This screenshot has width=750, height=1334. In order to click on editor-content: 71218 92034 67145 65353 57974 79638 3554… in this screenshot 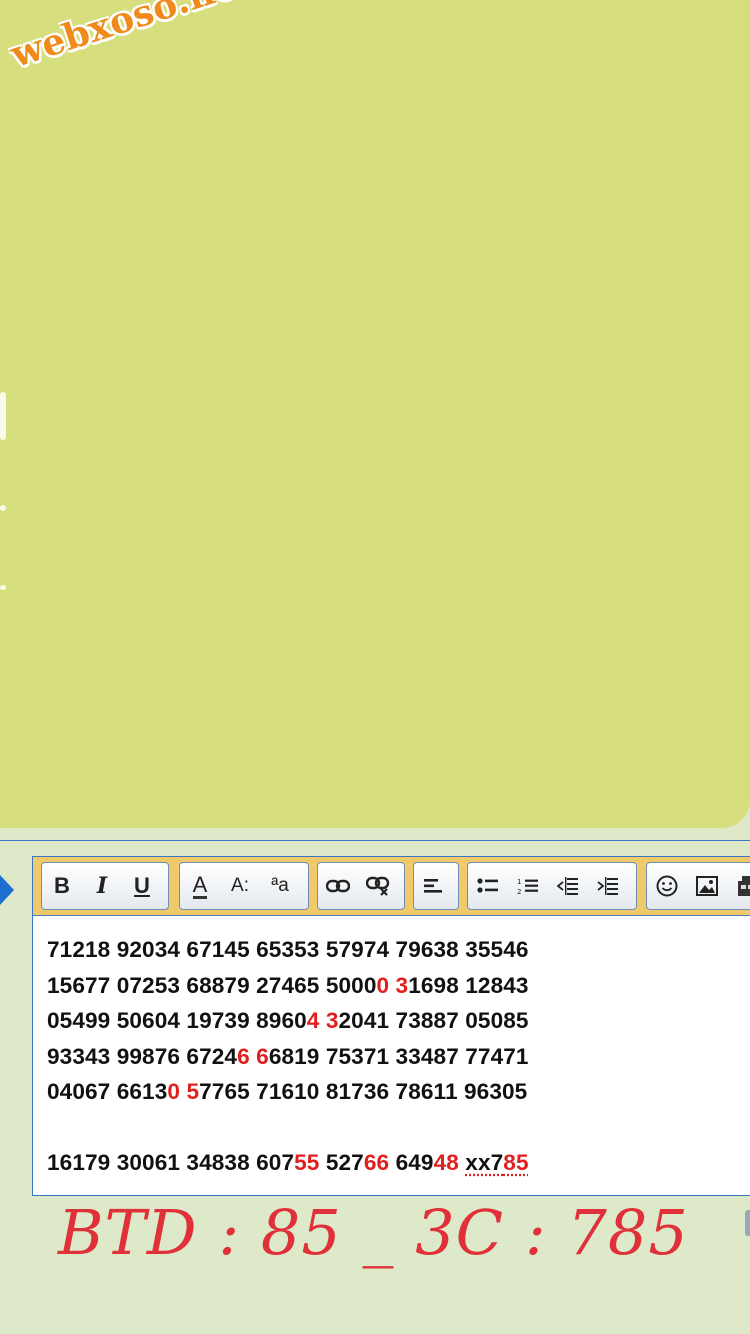, I will do `click(288, 1056)`.